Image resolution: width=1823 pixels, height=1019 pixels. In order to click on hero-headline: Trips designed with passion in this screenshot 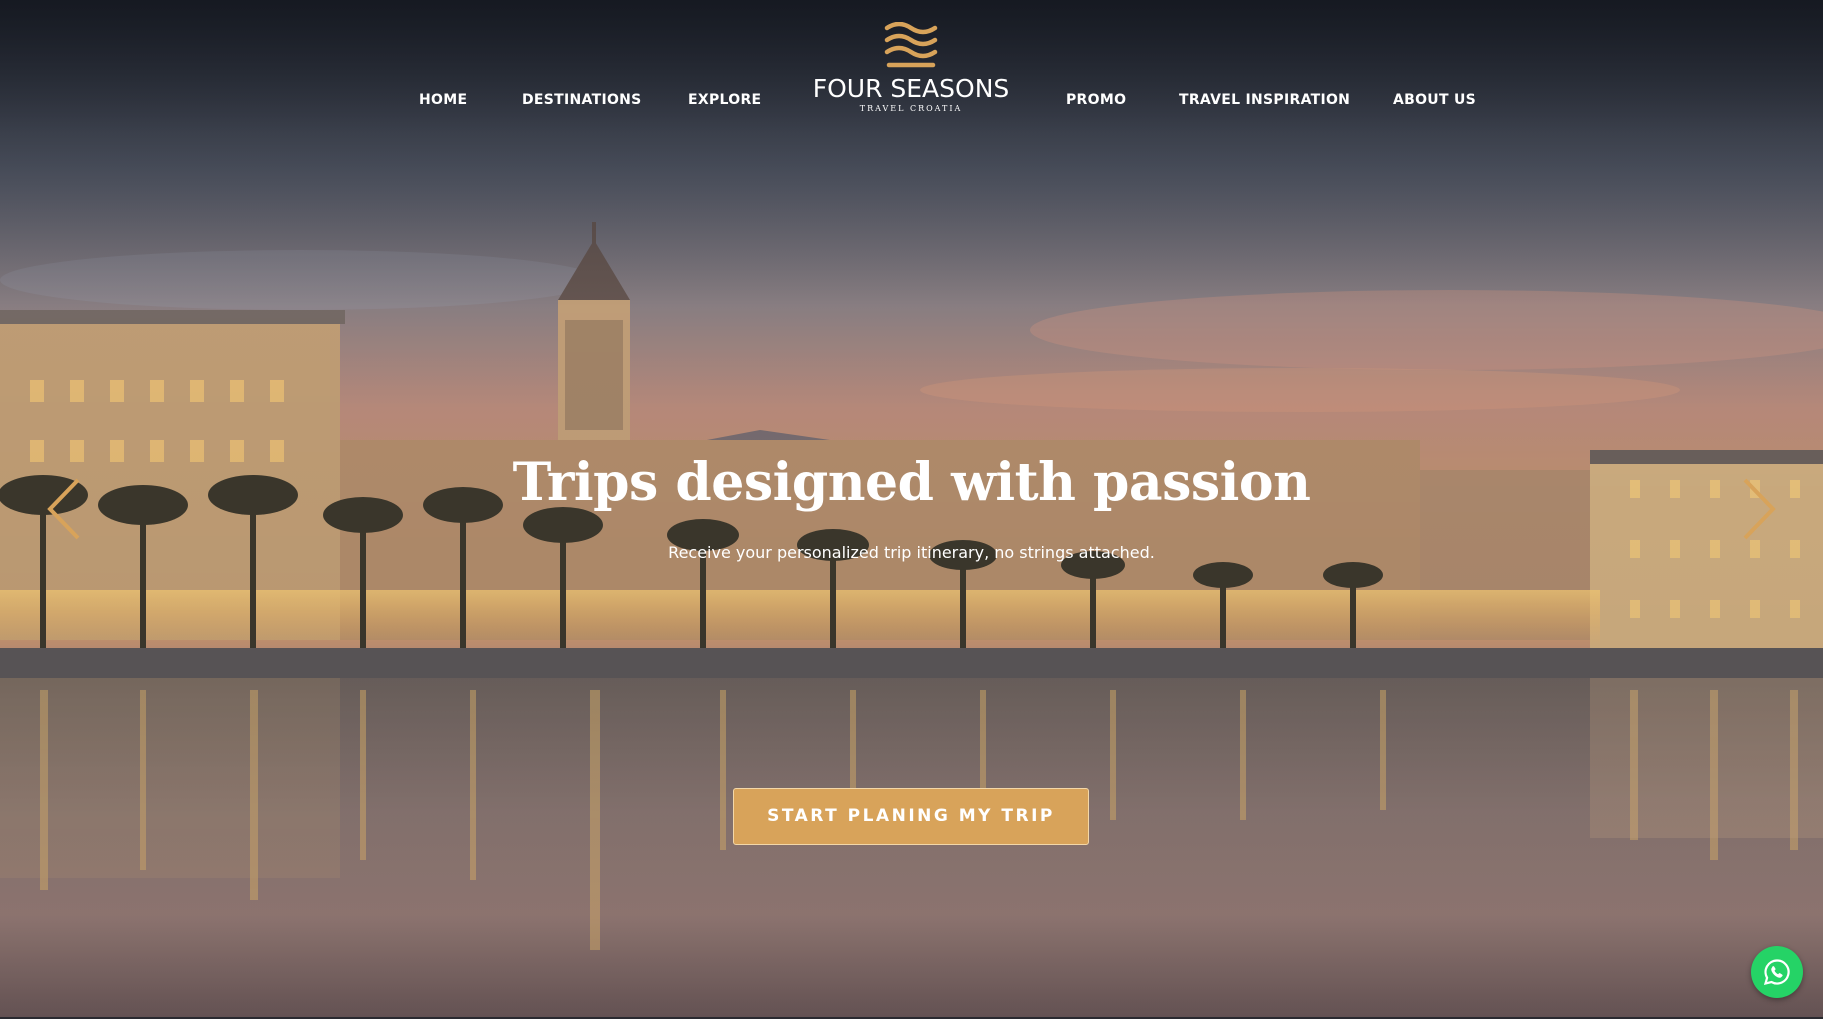, I will do `click(911, 482)`.